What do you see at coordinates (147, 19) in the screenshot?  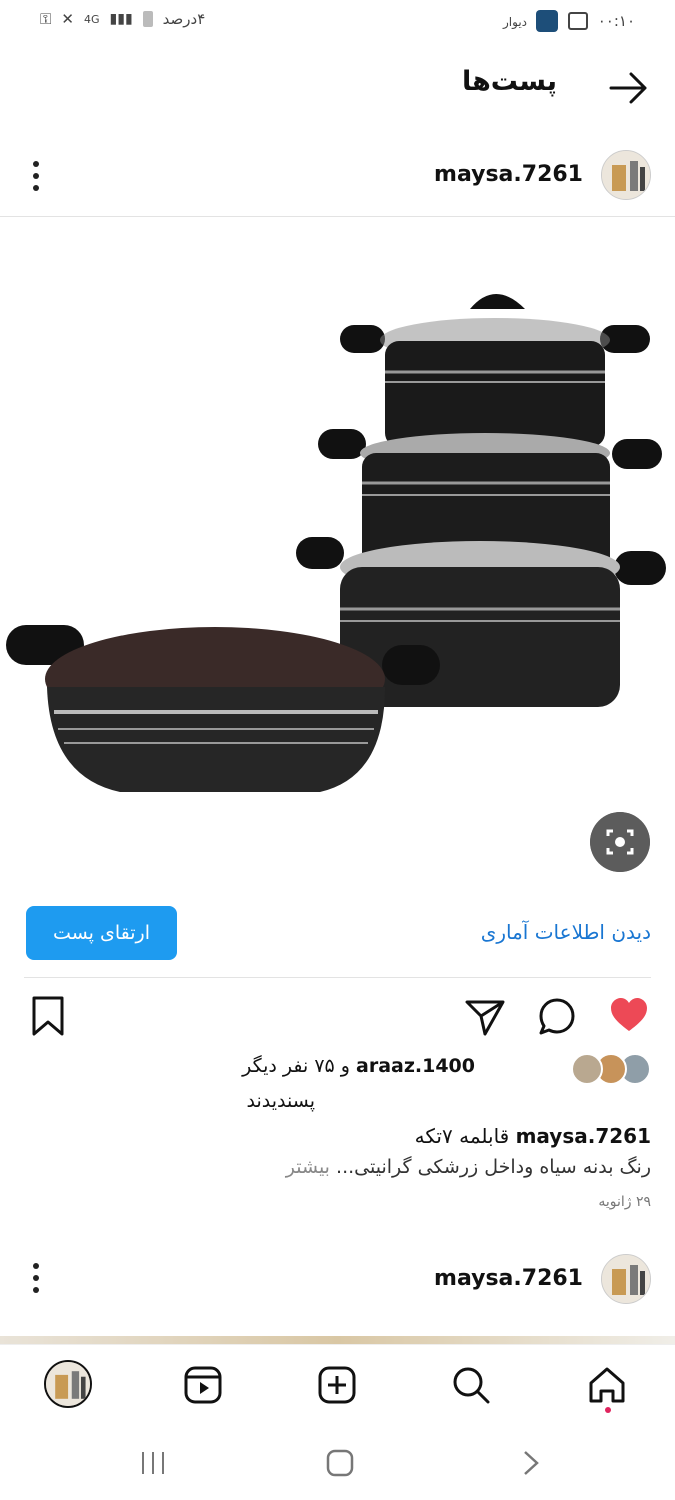 I see `battery-icon` at bounding box center [147, 19].